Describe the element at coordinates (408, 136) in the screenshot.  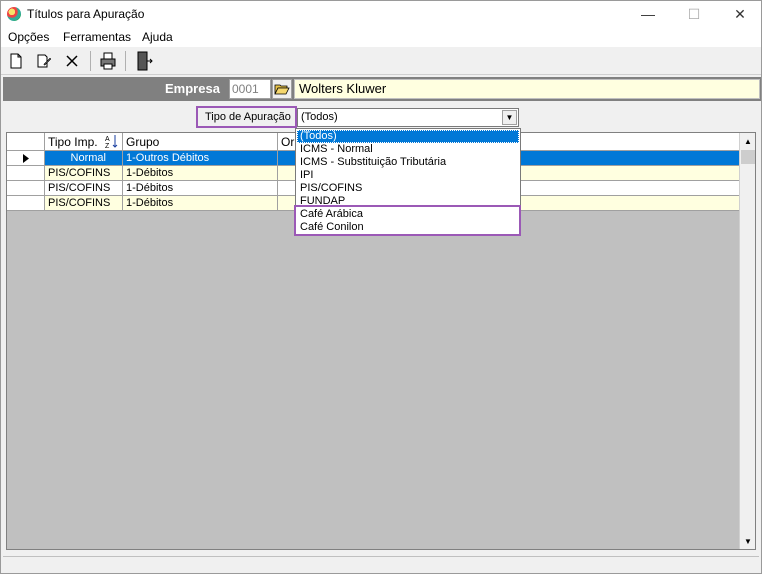
I see `dropdown-option: (Todos)` at that location.